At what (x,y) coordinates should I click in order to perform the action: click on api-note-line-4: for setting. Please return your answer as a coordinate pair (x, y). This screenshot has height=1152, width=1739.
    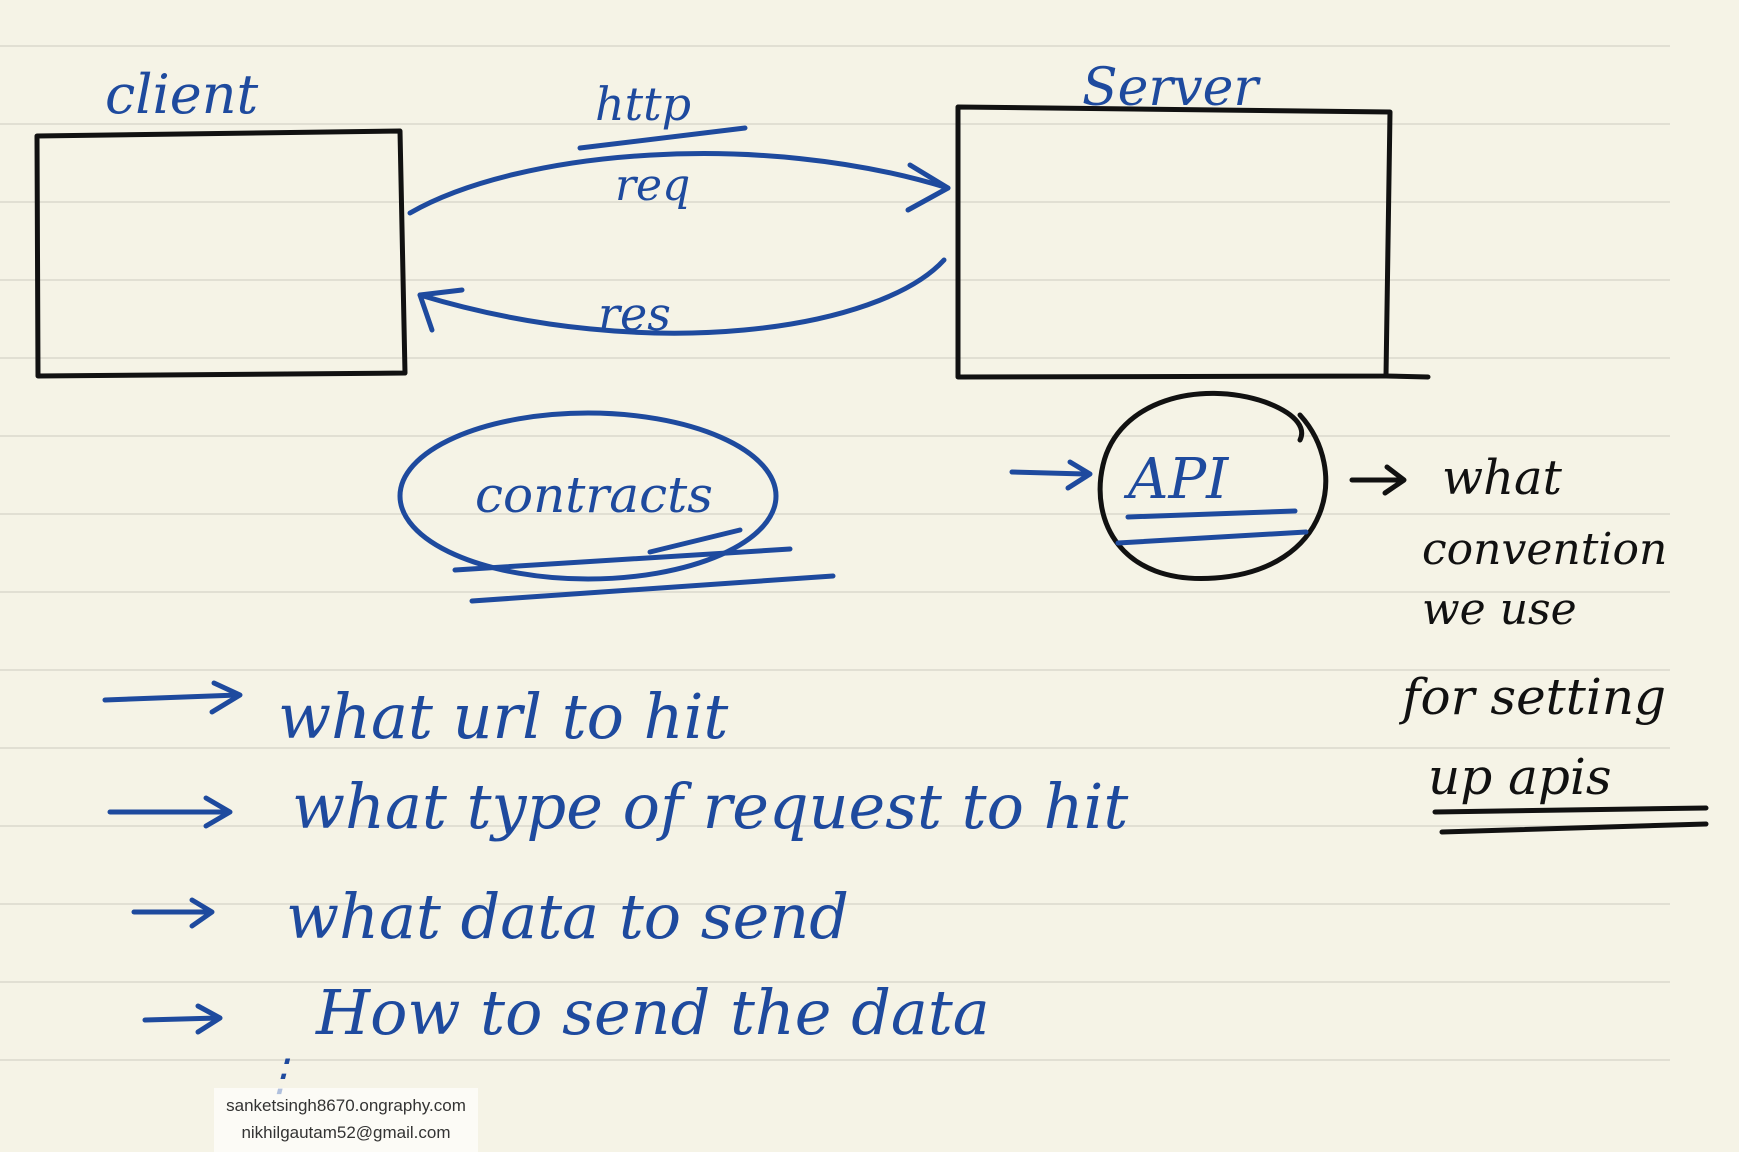
    Looking at the image, I should click on (1532, 697).